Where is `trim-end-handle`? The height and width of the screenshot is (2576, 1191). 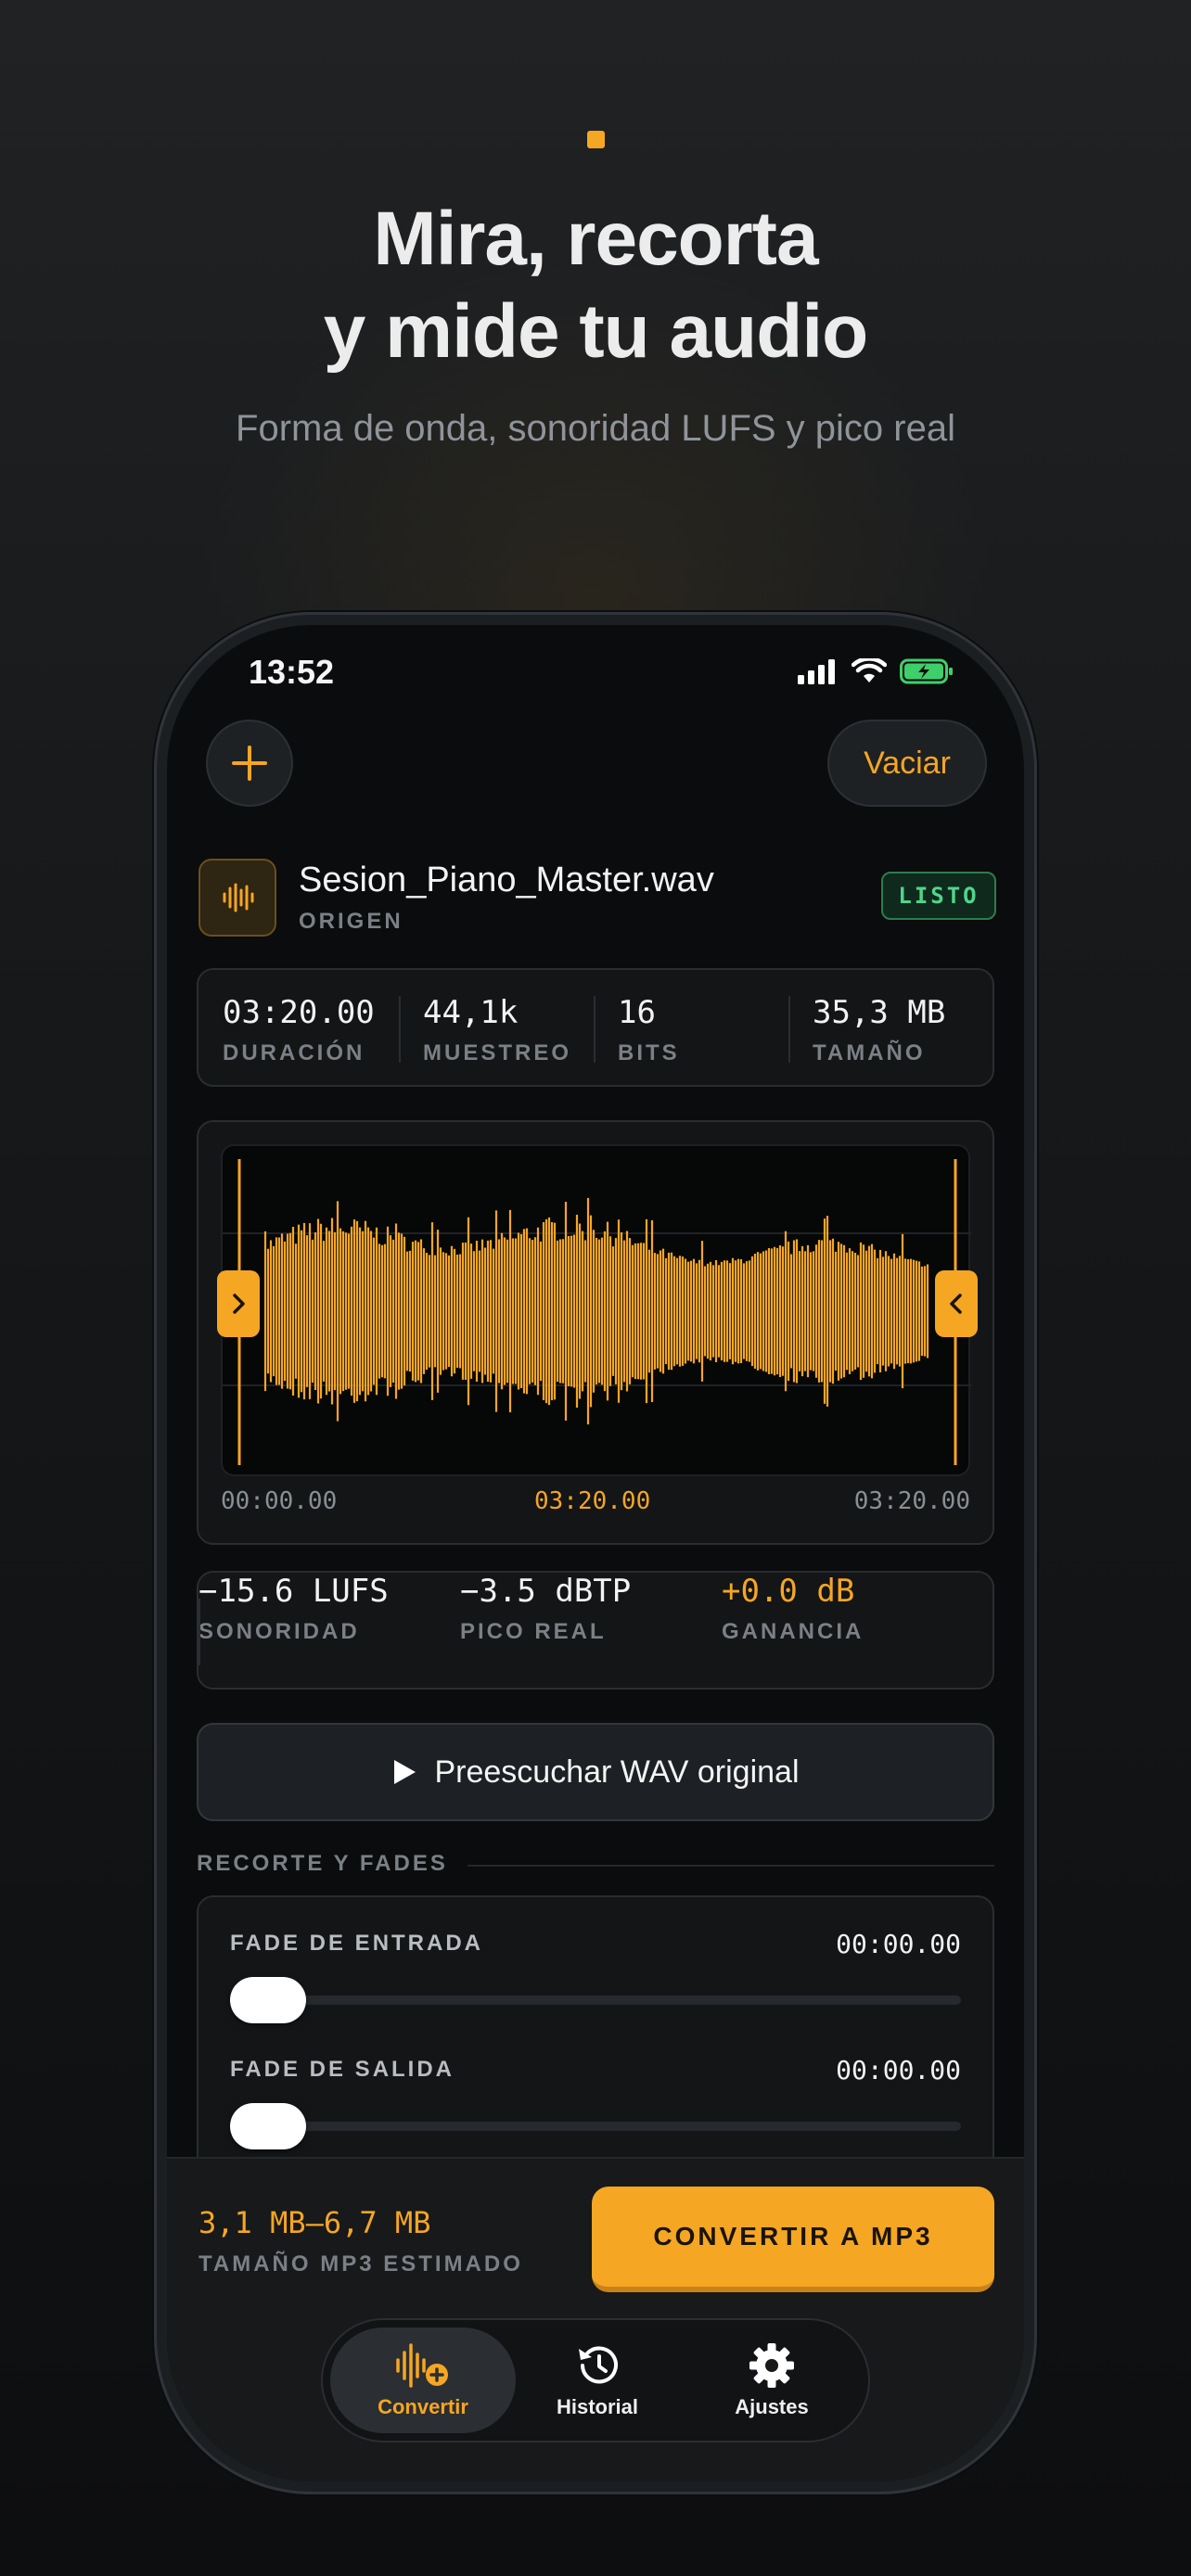 trim-end-handle is located at coordinates (956, 1304).